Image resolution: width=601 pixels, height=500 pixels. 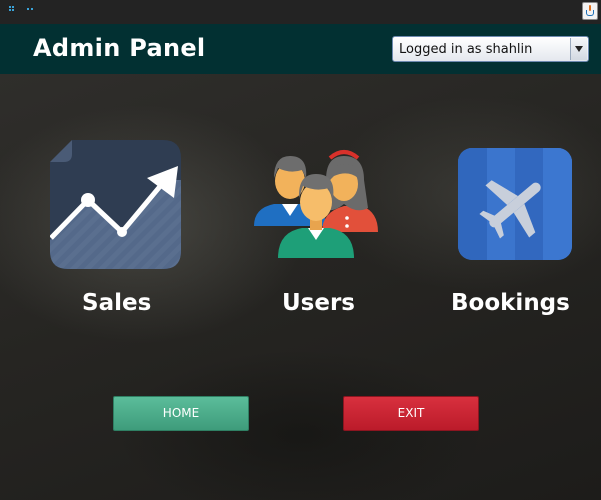 I want to click on window-titlebar, so click(x=300, y=12).